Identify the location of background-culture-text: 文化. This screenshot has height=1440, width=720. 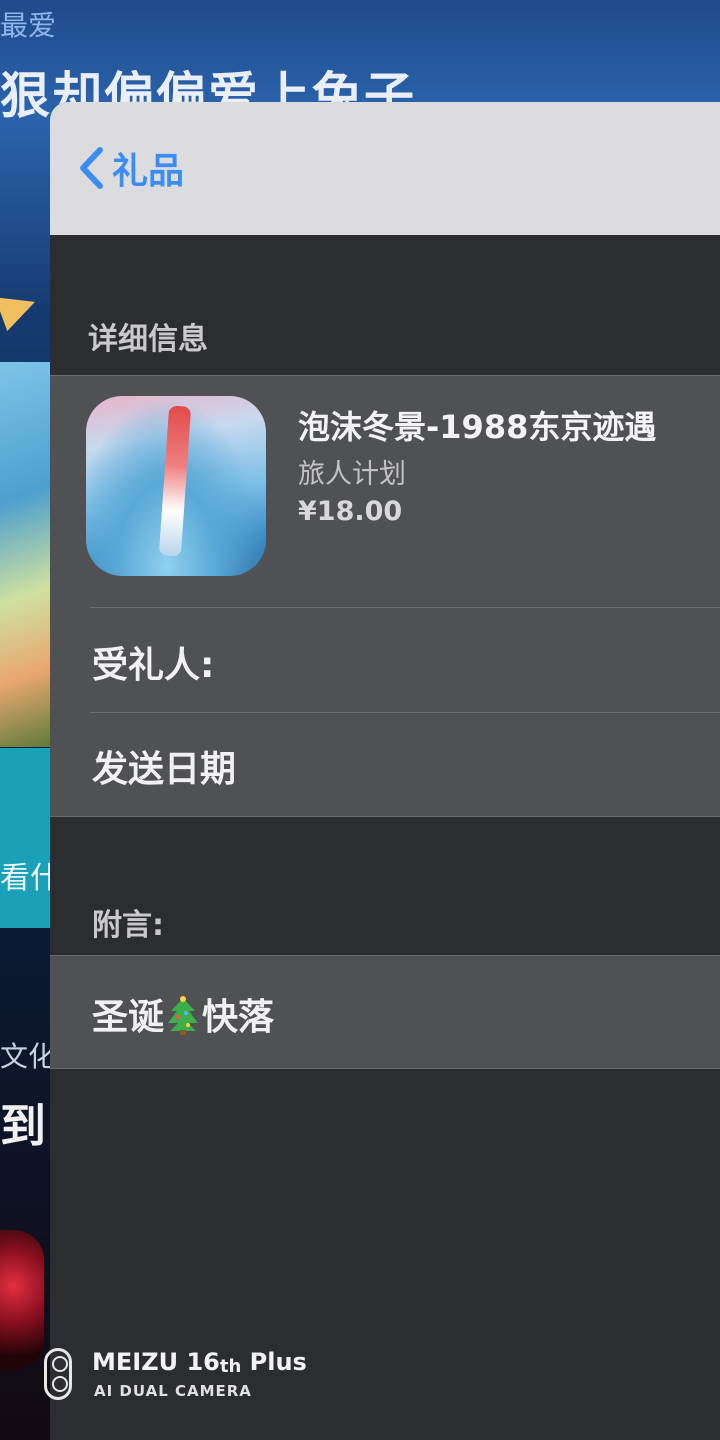
(28, 1056).